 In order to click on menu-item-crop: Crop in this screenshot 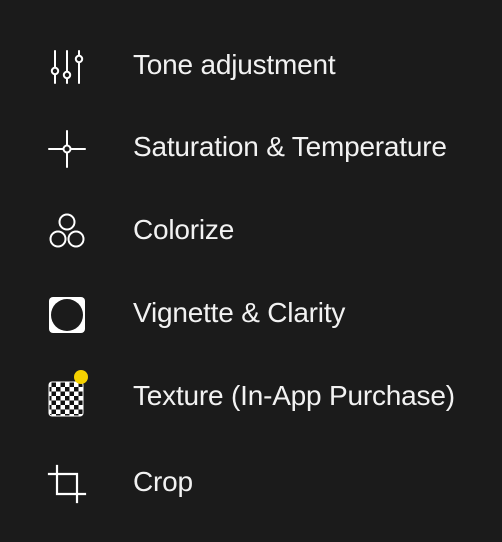, I will do `click(251, 482)`.